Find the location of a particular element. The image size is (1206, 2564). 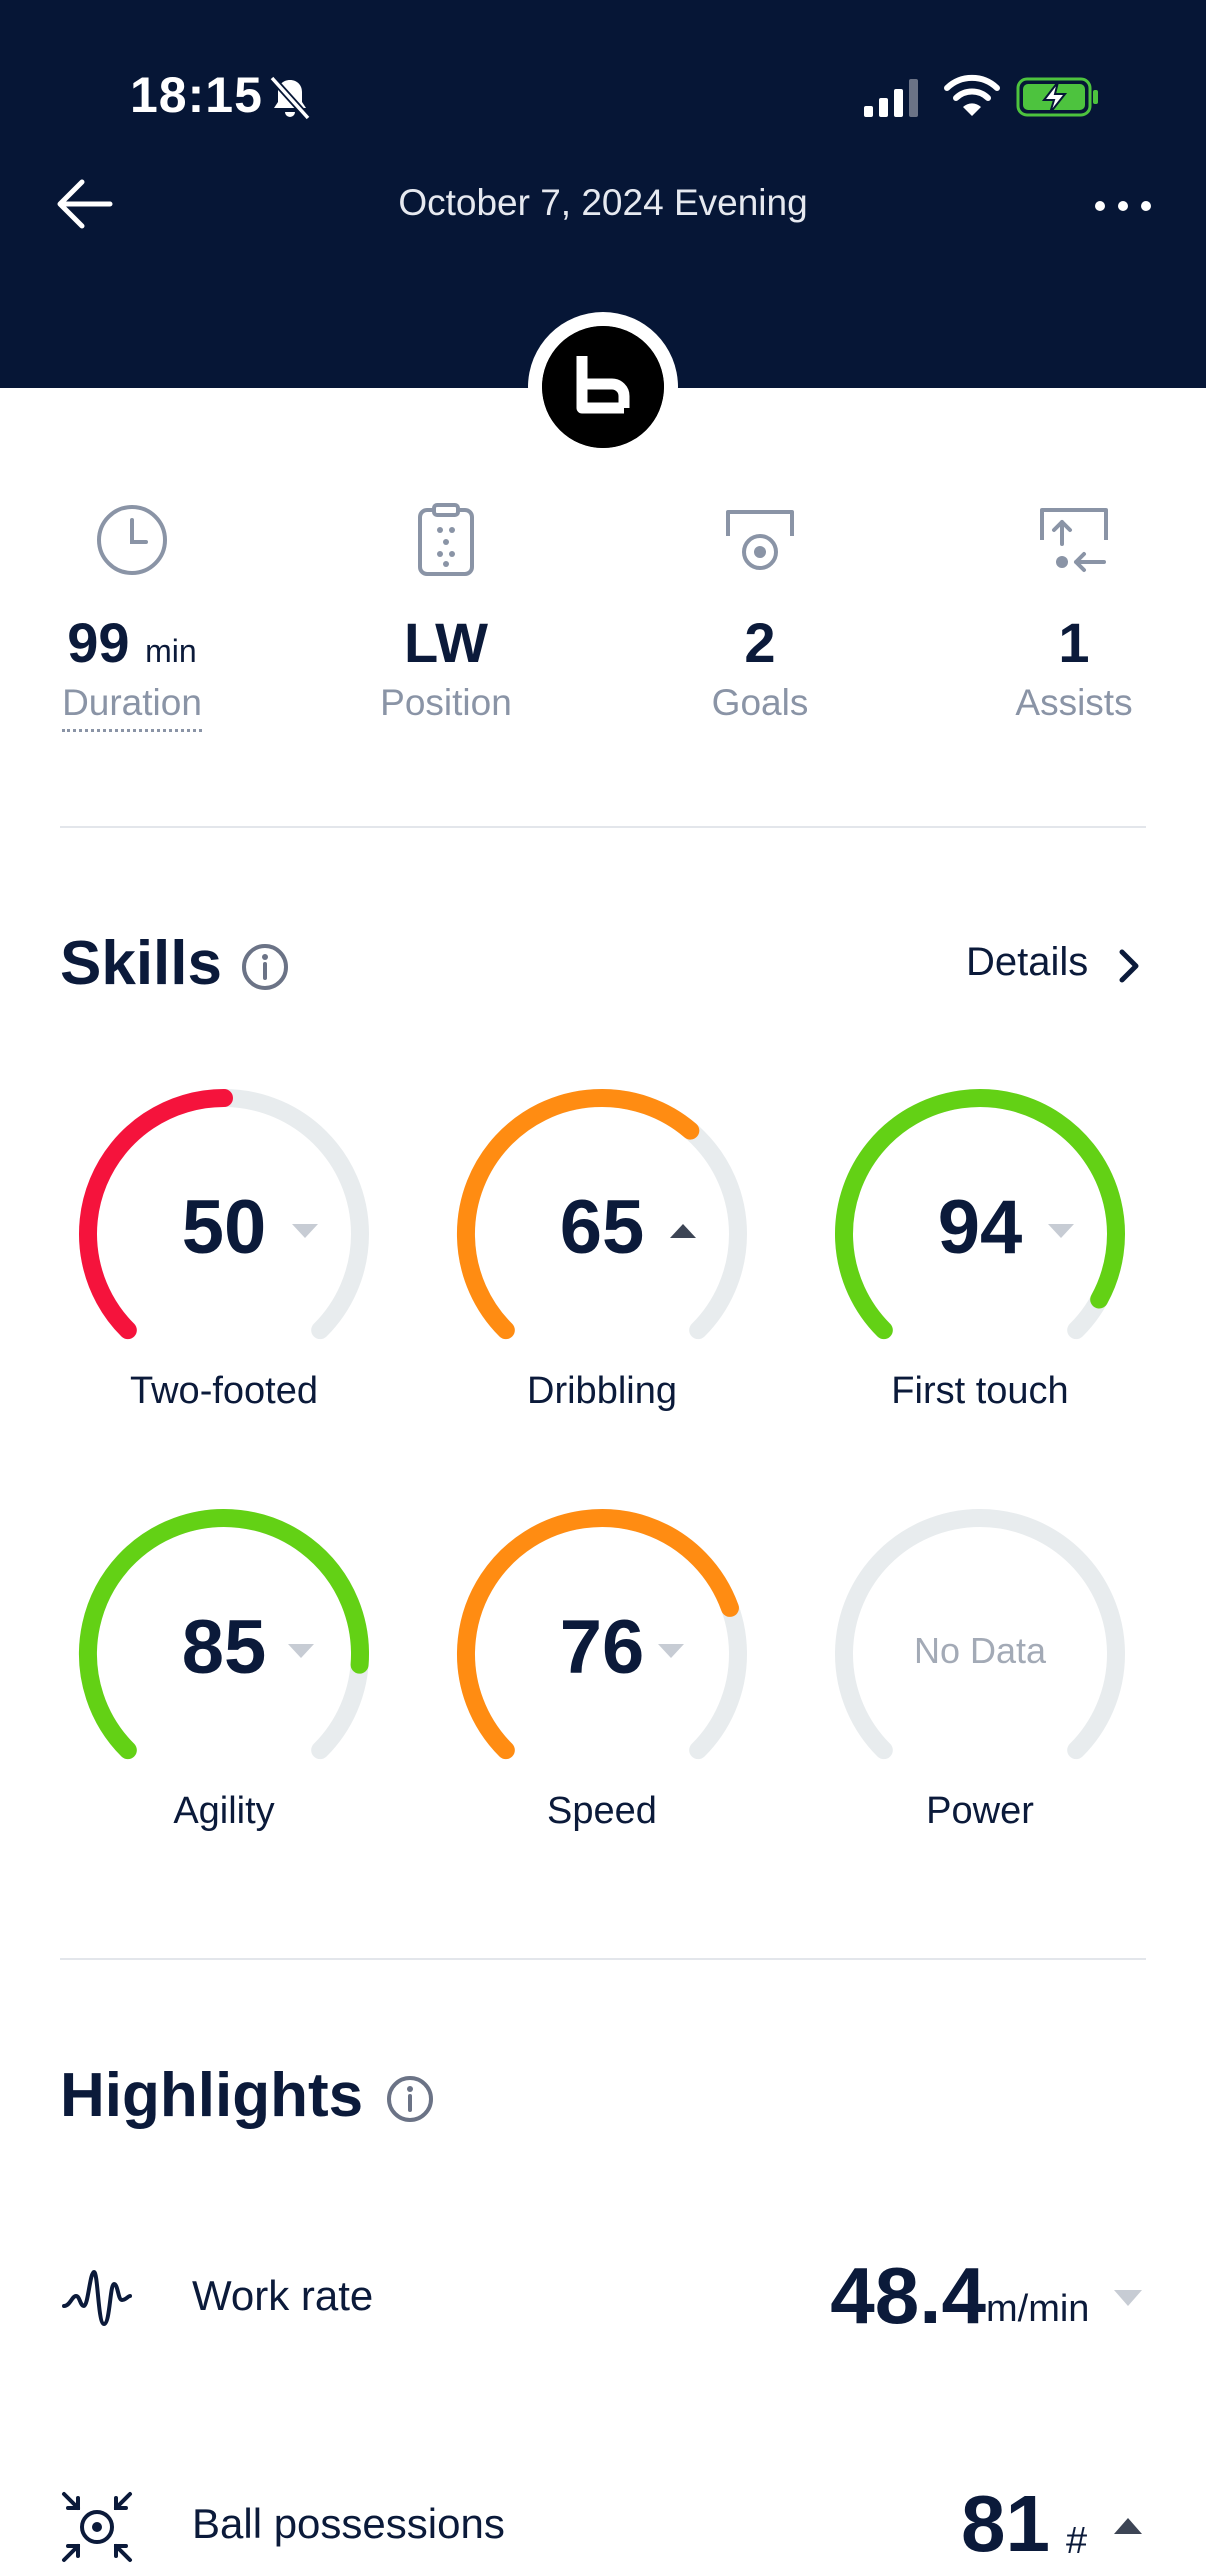

highlight-unit: m/min is located at coordinates (1038, 2309).